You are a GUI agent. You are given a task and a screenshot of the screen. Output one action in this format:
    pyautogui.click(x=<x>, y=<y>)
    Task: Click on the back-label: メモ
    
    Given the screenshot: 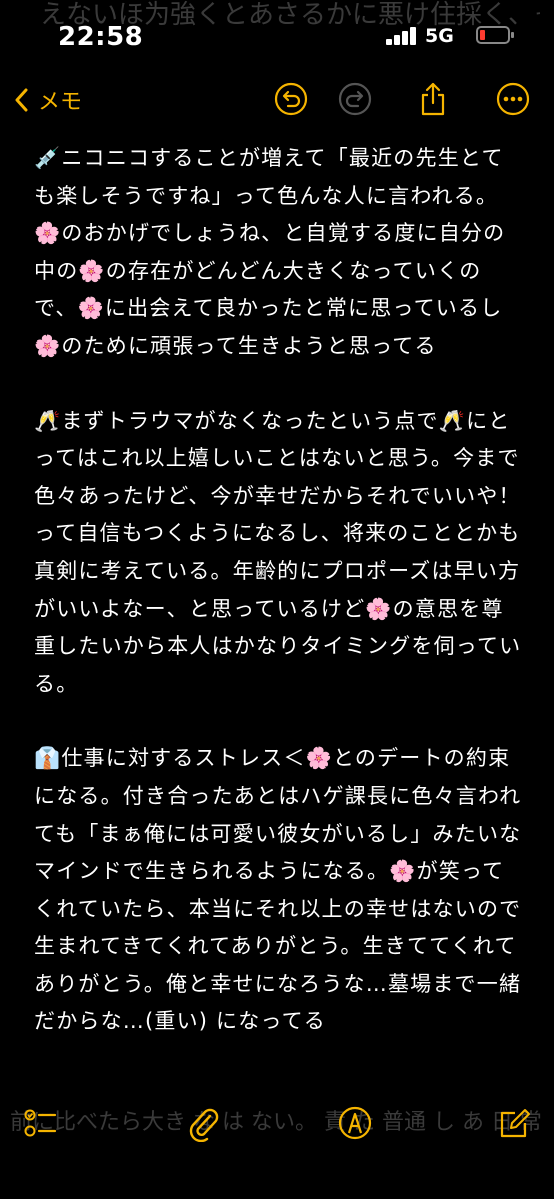 What is the action you would take?
    pyautogui.click(x=60, y=102)
    